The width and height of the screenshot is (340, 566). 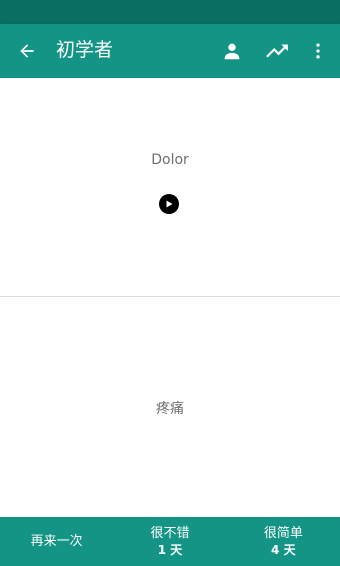 I want to click on again-button: 再来一次, so click(x=56, y=541).